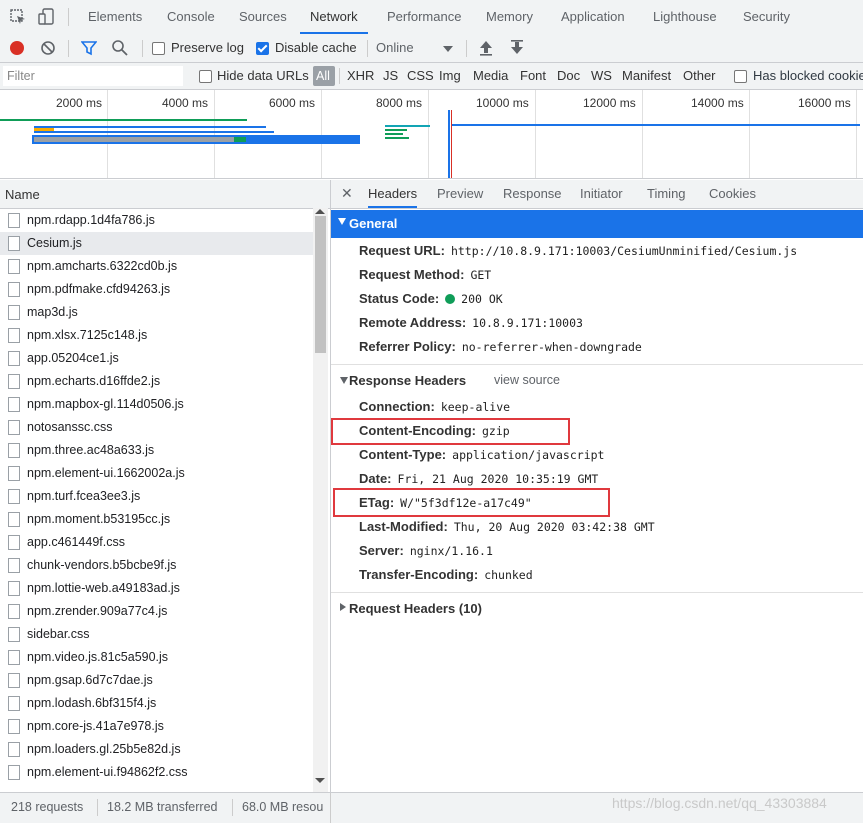 The image size is (863, 823). I want to click on type-filter-other: Other, so click(699, 75).